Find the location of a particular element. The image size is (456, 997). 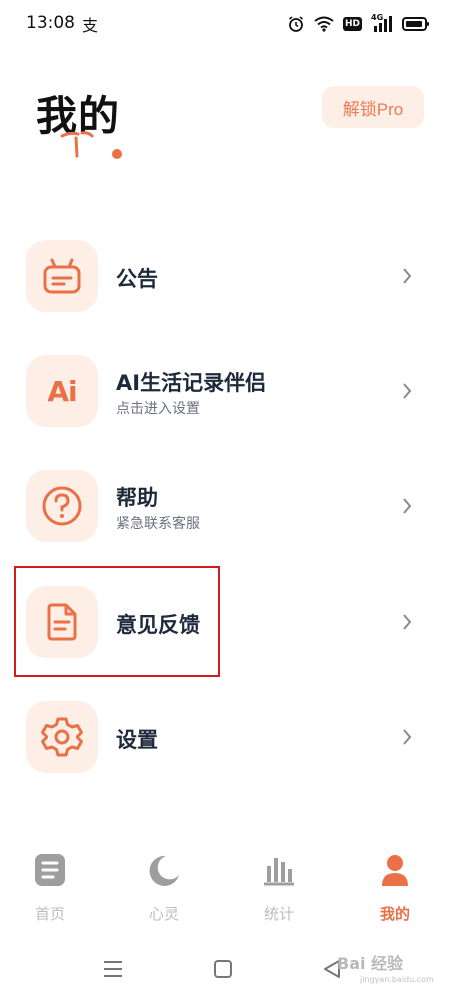

ai-icon: Ai is located at coordinates (62, 391).